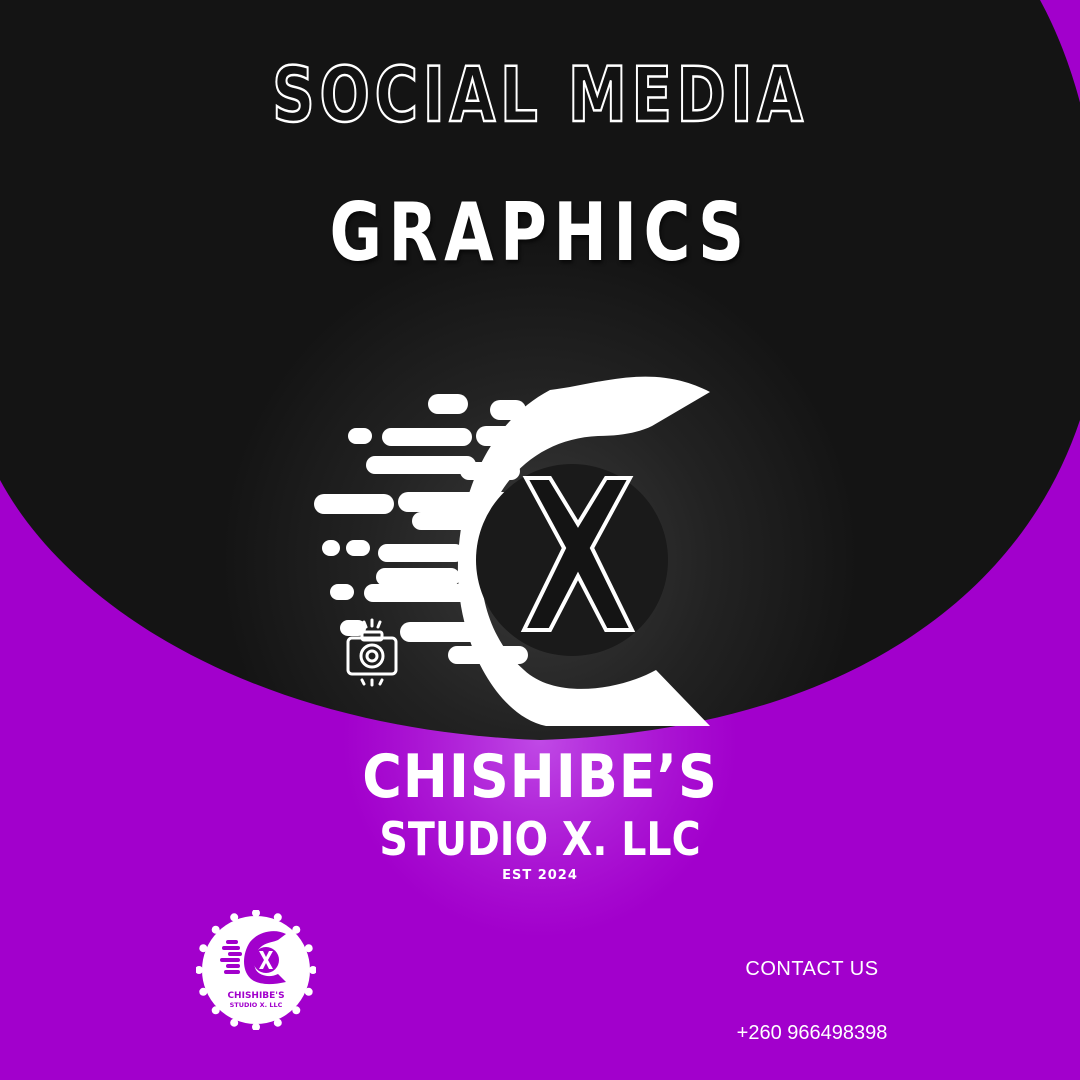 This screenshot has width=1080, height=1080. Describe the element at coordinates (512, 551) in the screenshot. I see `c-x-speed-logo-icon` at that location.